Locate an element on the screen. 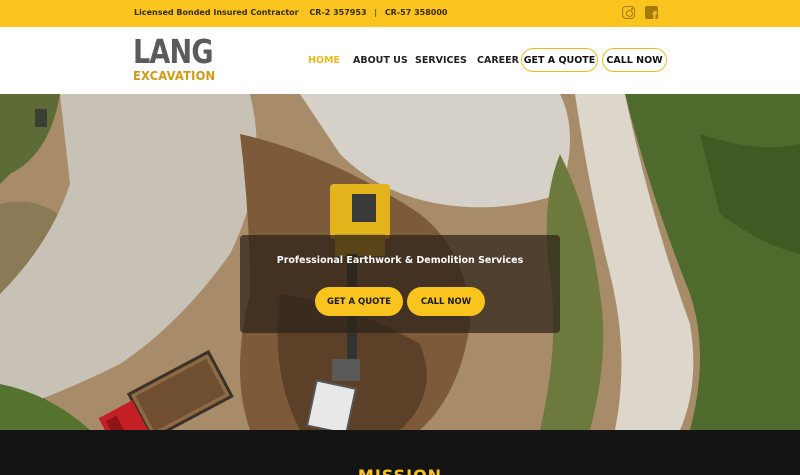  logo-wordmark: LANG is located at coordinates (173, 51).